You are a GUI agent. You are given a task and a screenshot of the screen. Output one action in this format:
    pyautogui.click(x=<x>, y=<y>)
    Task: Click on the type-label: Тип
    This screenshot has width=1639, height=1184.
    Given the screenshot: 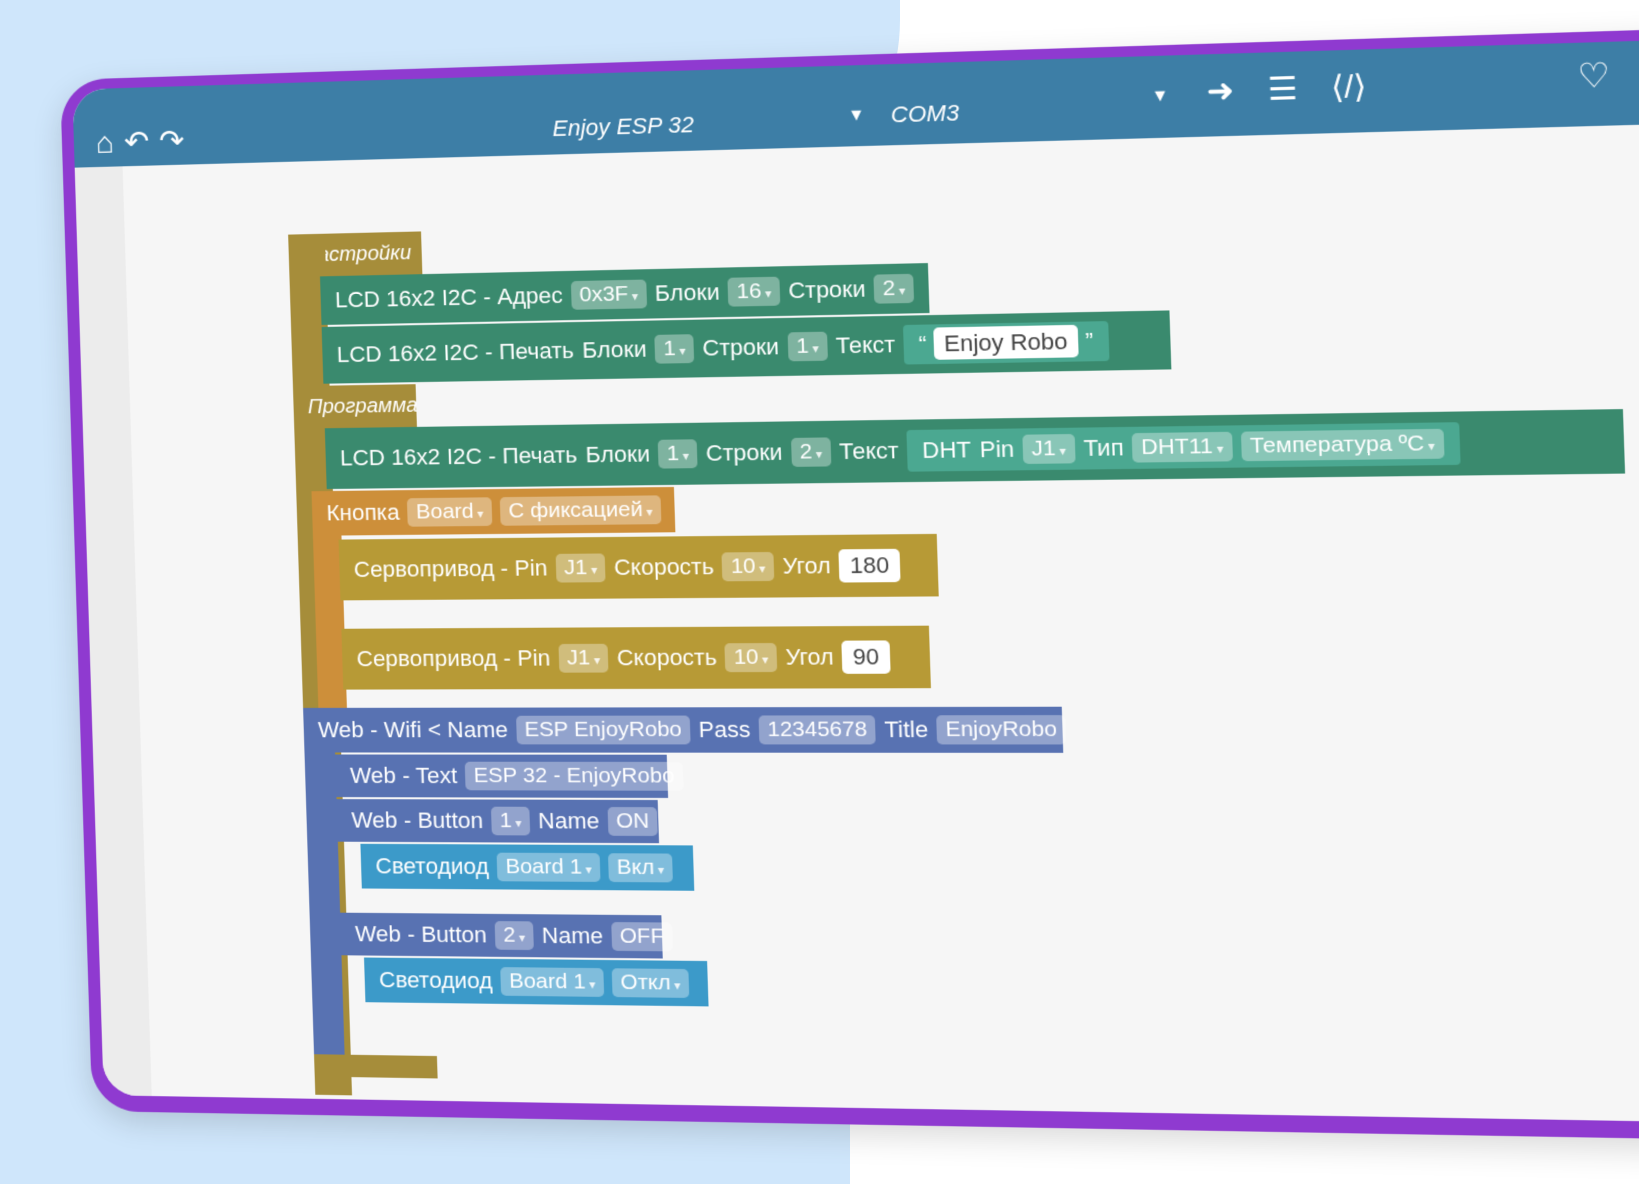 What is the action you would take?
    pyautogui.click(x=1104, y=448)
    